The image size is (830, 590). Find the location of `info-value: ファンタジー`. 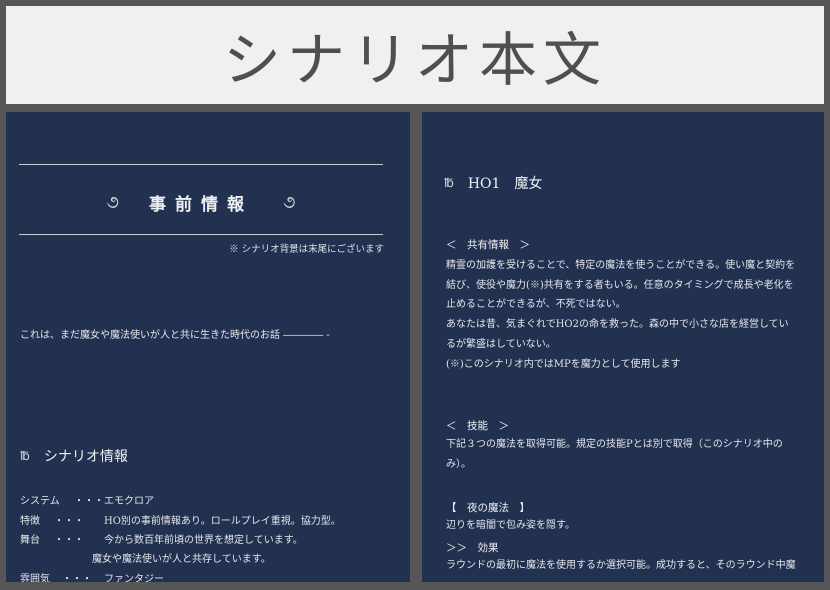

info-value: ファンタジー is located at coordinates (134, 578).